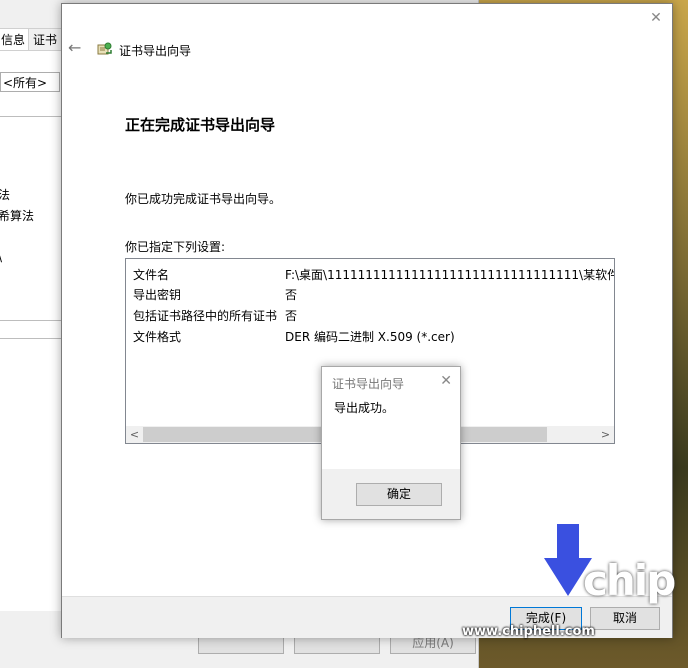 Image resolution: width=688 pixels, height=668 pixels. I want to click on wizard-title: 证书导出向导, so click(155, 51).